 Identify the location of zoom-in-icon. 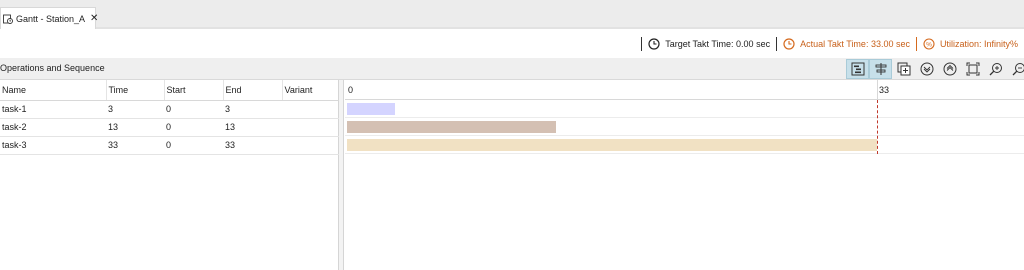
(995, 69).